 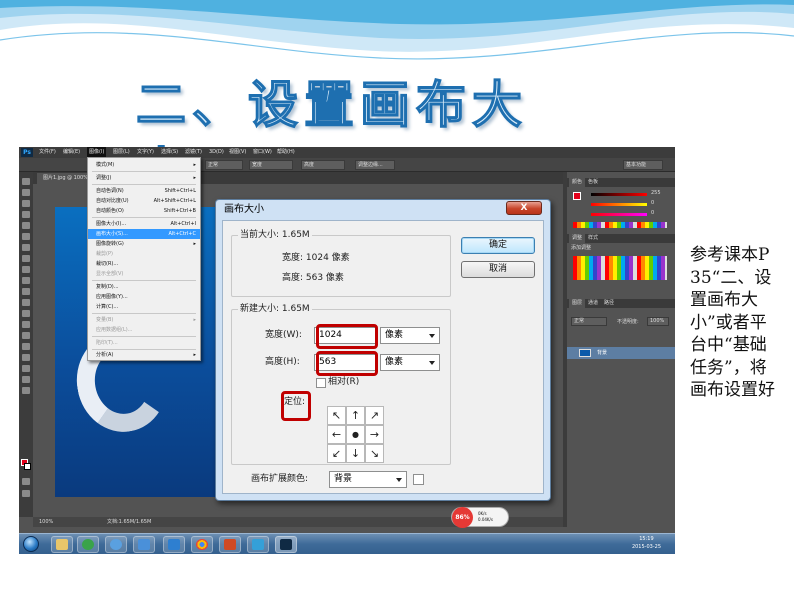 What do you see at coordinates (368, 479) in the screenshot?
I see `extension-color-select: 背景` at bounding box center [368, 479].